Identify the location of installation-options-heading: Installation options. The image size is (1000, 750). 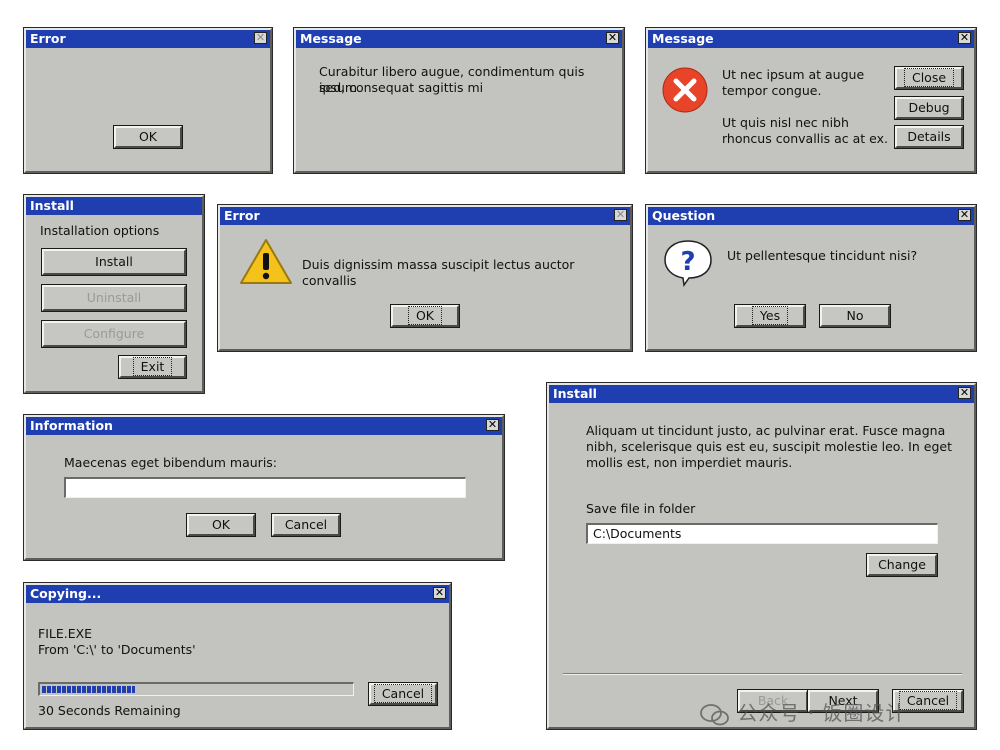
(100, 230).